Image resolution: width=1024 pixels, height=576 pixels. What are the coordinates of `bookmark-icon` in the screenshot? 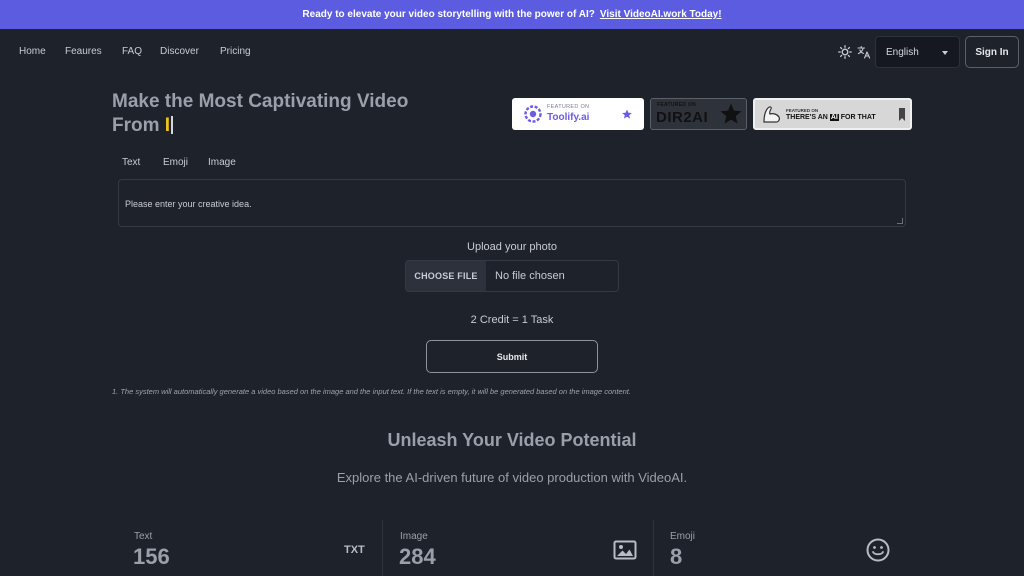 It's located at (902, 114).